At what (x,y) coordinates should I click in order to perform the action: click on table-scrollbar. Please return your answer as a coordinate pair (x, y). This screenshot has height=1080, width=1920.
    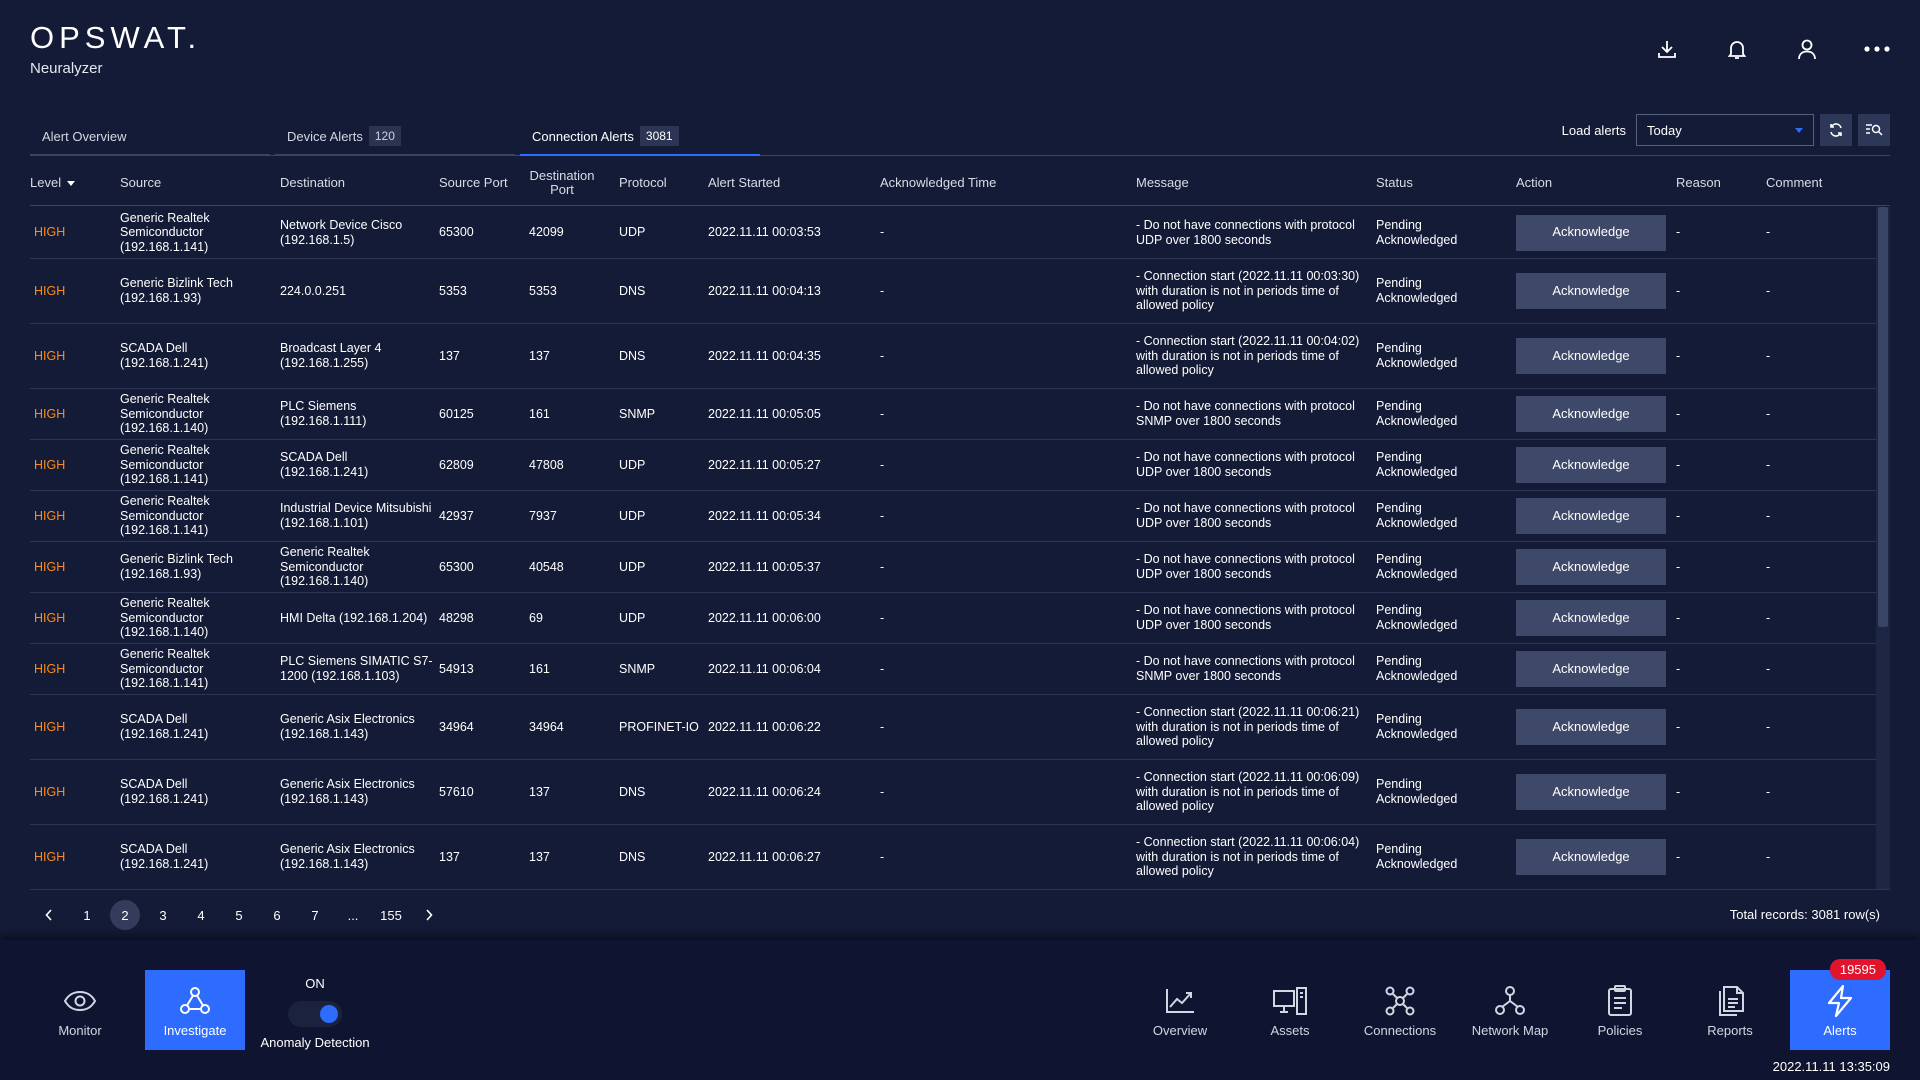
    Looking at the image, I should click on (1883, 548).